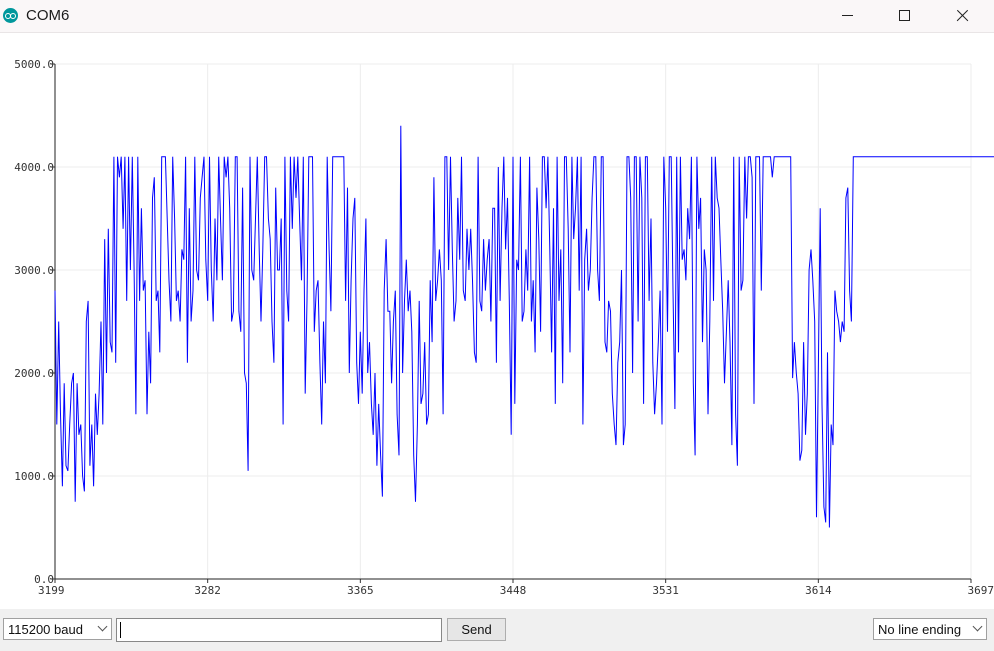 The height and width of the screenshot is (651, 994). Describe the element at coordinates (665, 590) in the screenshot. I see `x-tick-label: 3531` at that location.